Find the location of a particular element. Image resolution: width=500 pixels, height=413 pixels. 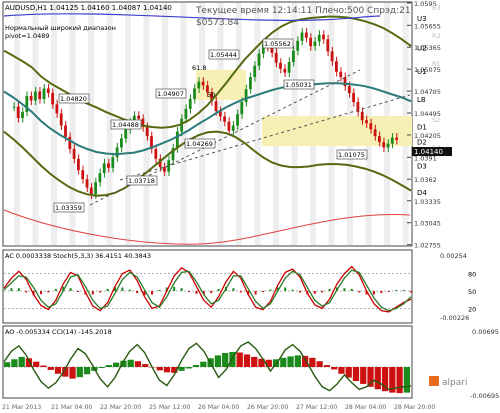

stoch-min-label: -0.00226 is located at coordinates (454, 318).